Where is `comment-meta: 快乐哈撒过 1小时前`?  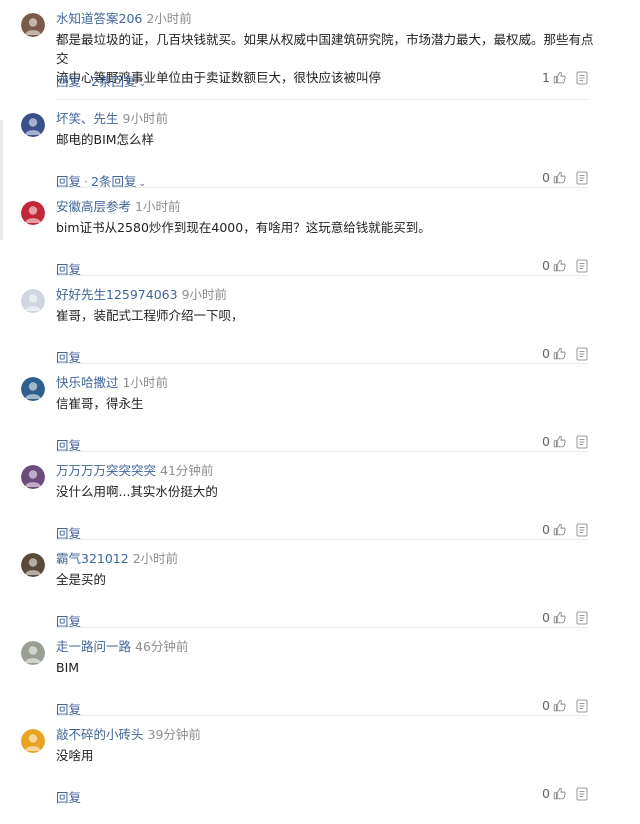 comment-meta: 快乐哈撒过 1小时前 is located at coordinates (112, 381).